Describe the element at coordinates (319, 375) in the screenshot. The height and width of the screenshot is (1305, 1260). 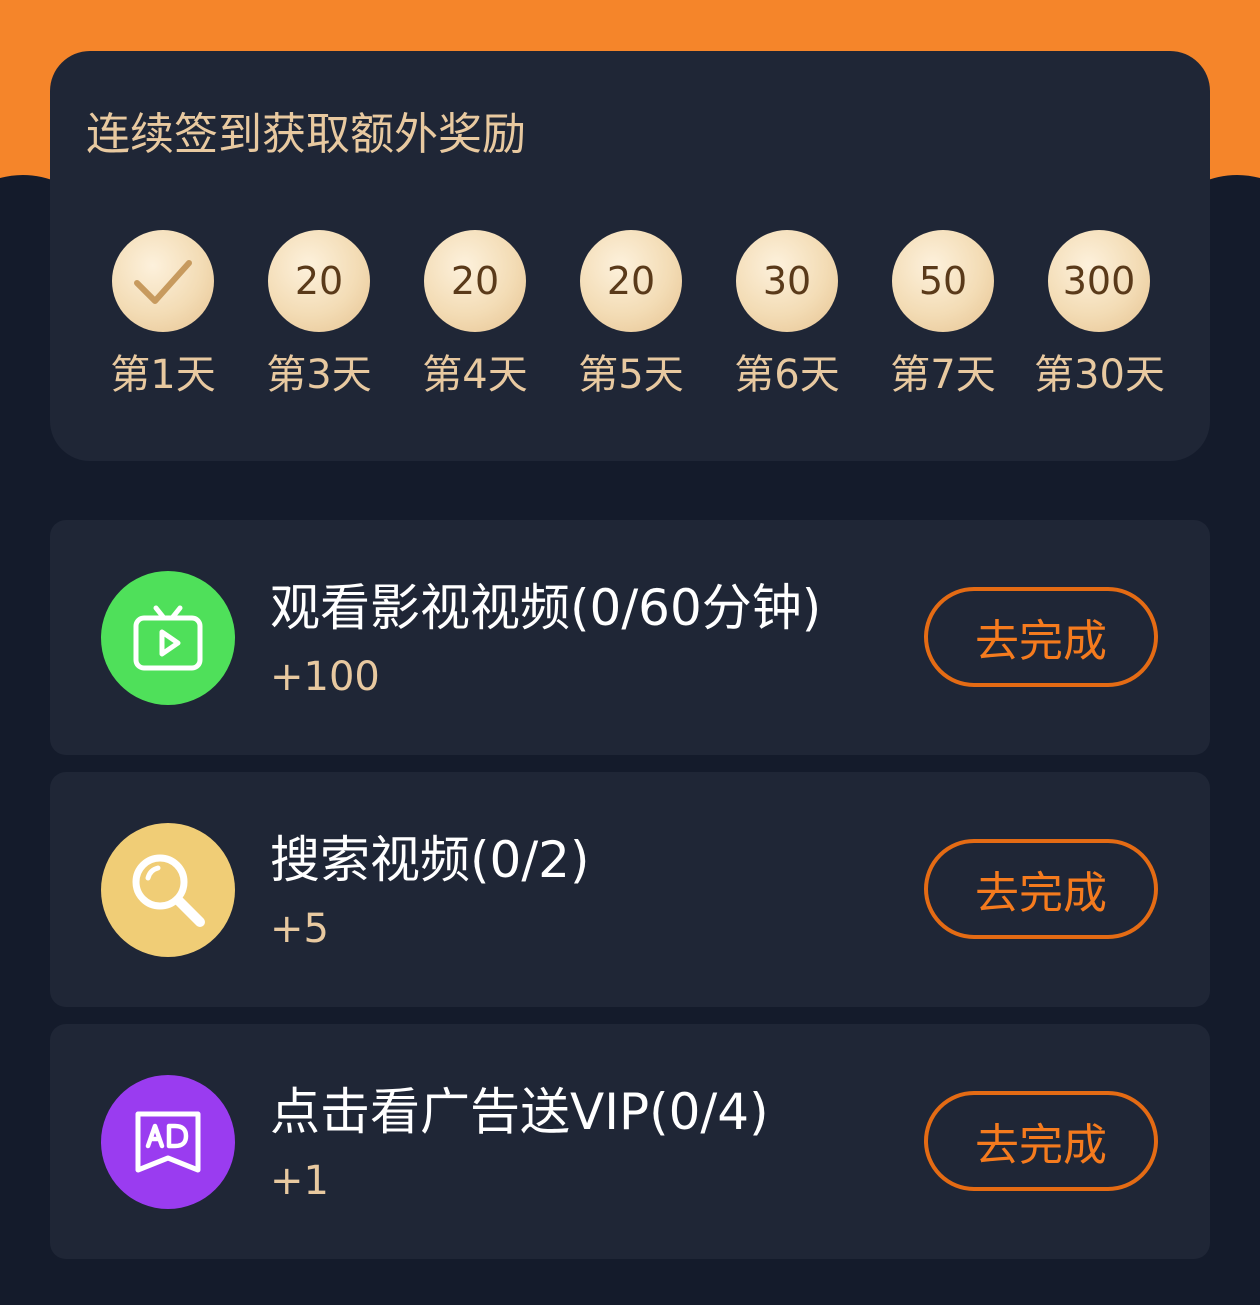
I see `day-label: 第3天` at that location.